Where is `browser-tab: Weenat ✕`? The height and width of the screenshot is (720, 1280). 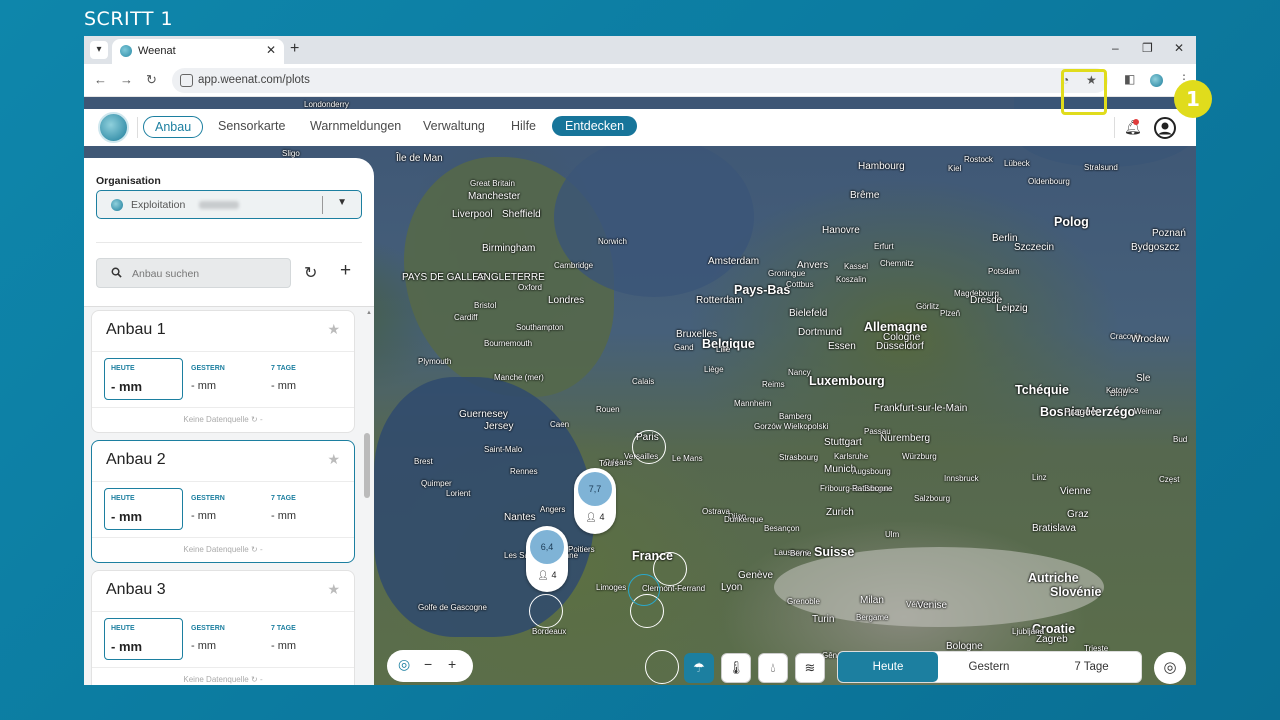 browser-tab: Weenat ✕ is located at coordinates (198, 51).